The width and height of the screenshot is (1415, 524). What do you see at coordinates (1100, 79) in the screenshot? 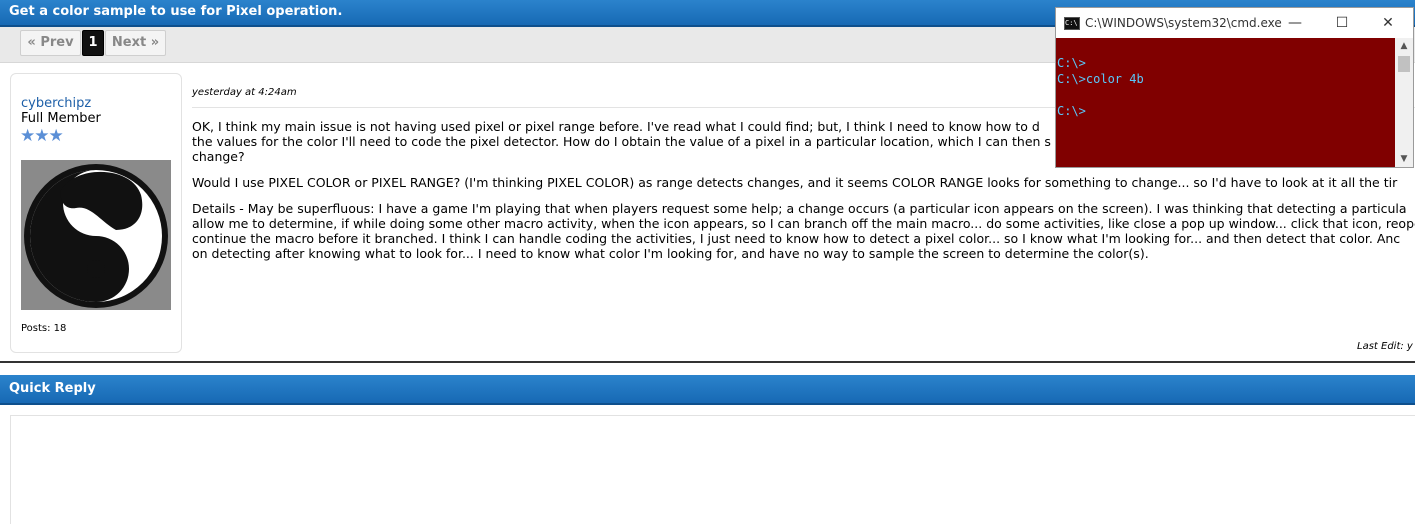
I see `console-line: C:\>color 4b` at bounding box center [1100, 79].